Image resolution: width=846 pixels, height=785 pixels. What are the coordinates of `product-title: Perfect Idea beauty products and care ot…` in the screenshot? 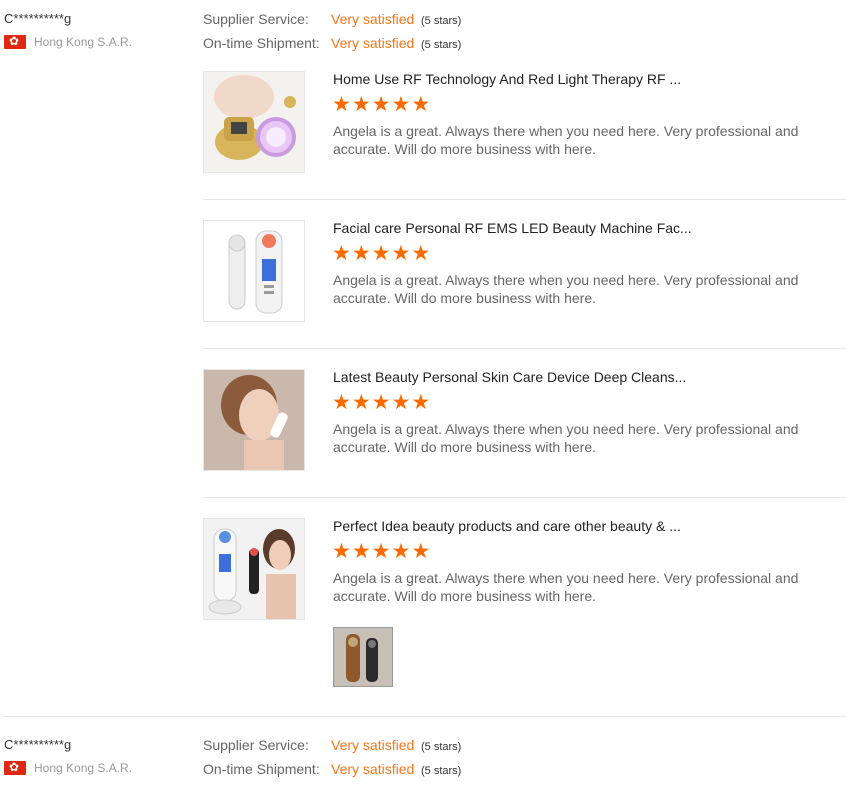 It's located at (507, 526).